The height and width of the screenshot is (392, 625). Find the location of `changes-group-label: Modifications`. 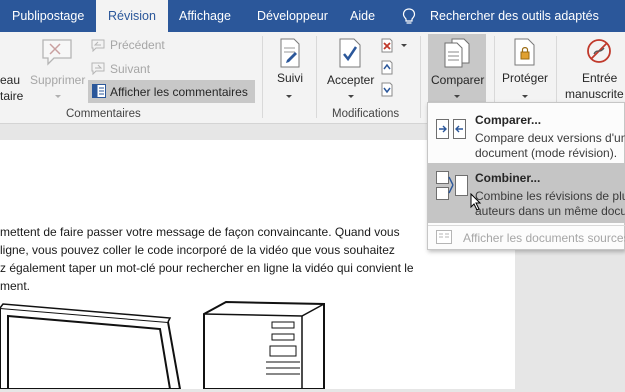

changes-group-label: Modifications is located at coordinates (366, 114).